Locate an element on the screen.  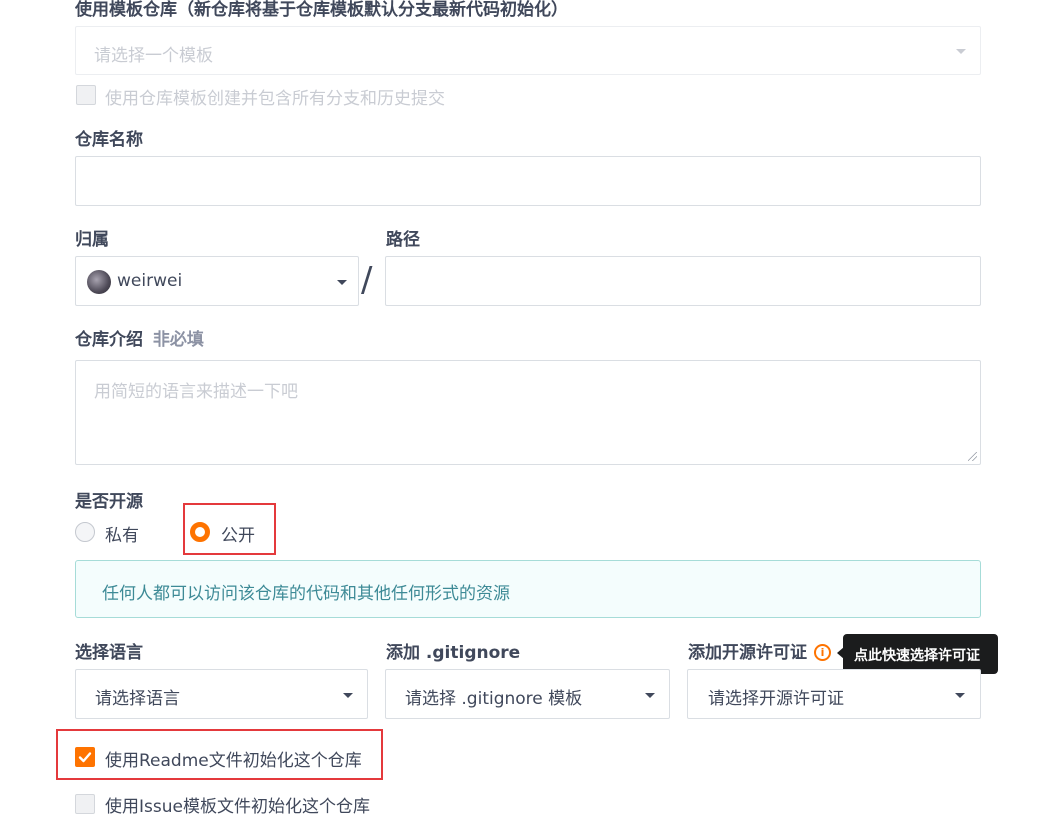
language-placeholder: 请选择语言 is located at coordinates (137, 699).